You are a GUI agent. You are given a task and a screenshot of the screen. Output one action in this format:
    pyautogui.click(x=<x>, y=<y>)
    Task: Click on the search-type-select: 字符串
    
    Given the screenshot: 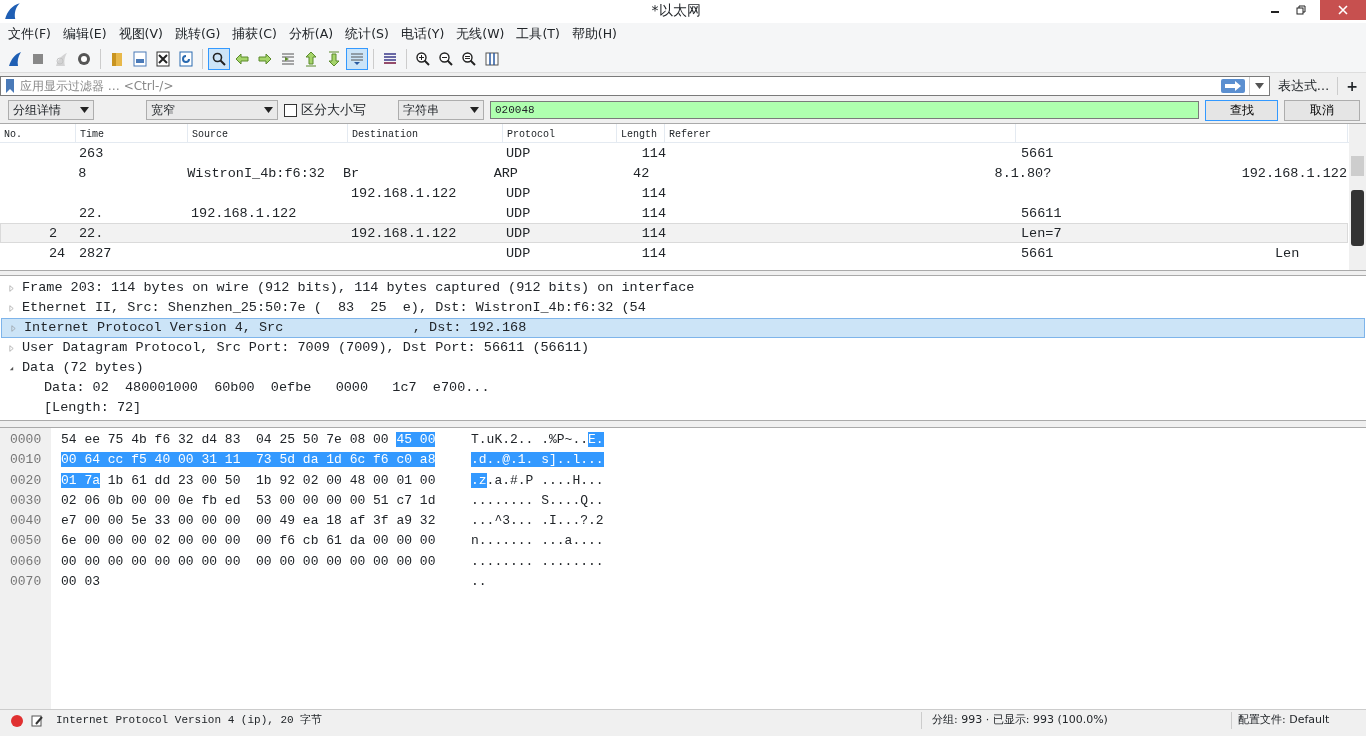 What is the action you would take?
    pyautogui.click(x=441, y=110)
    